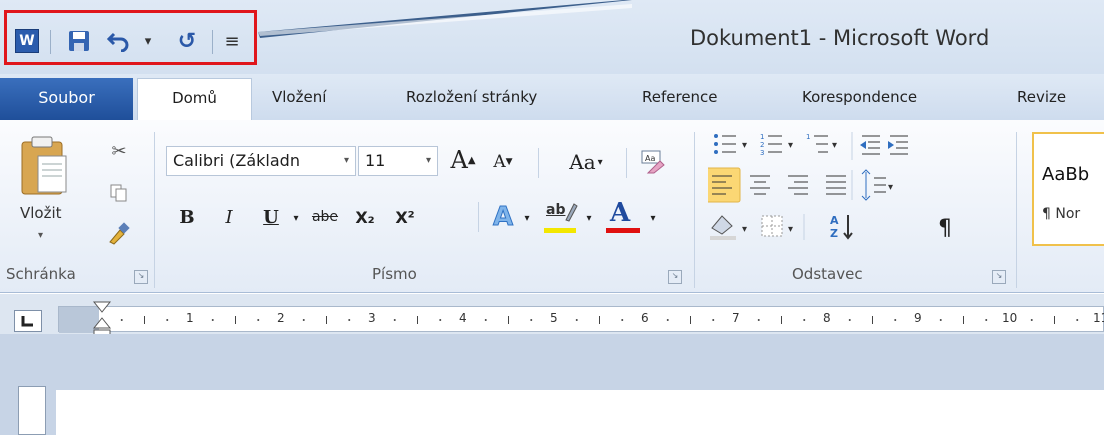  What do you see at coordinates (580, 412) in the screenshot?
I see `document-page` at bounding box center [580, 412].